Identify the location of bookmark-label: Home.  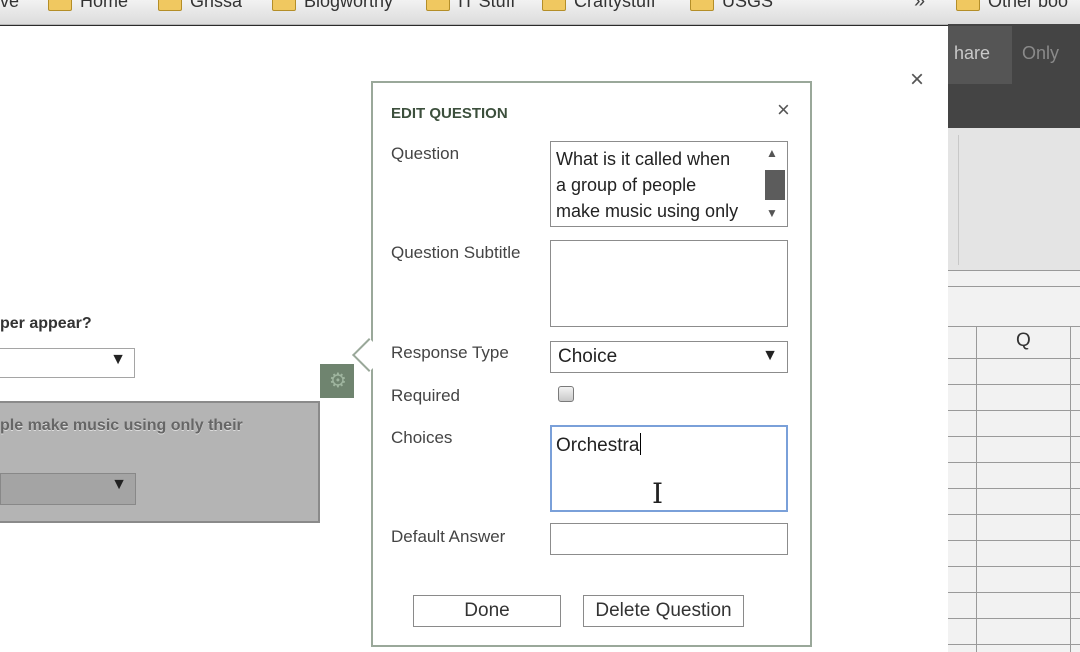
(104, 5).